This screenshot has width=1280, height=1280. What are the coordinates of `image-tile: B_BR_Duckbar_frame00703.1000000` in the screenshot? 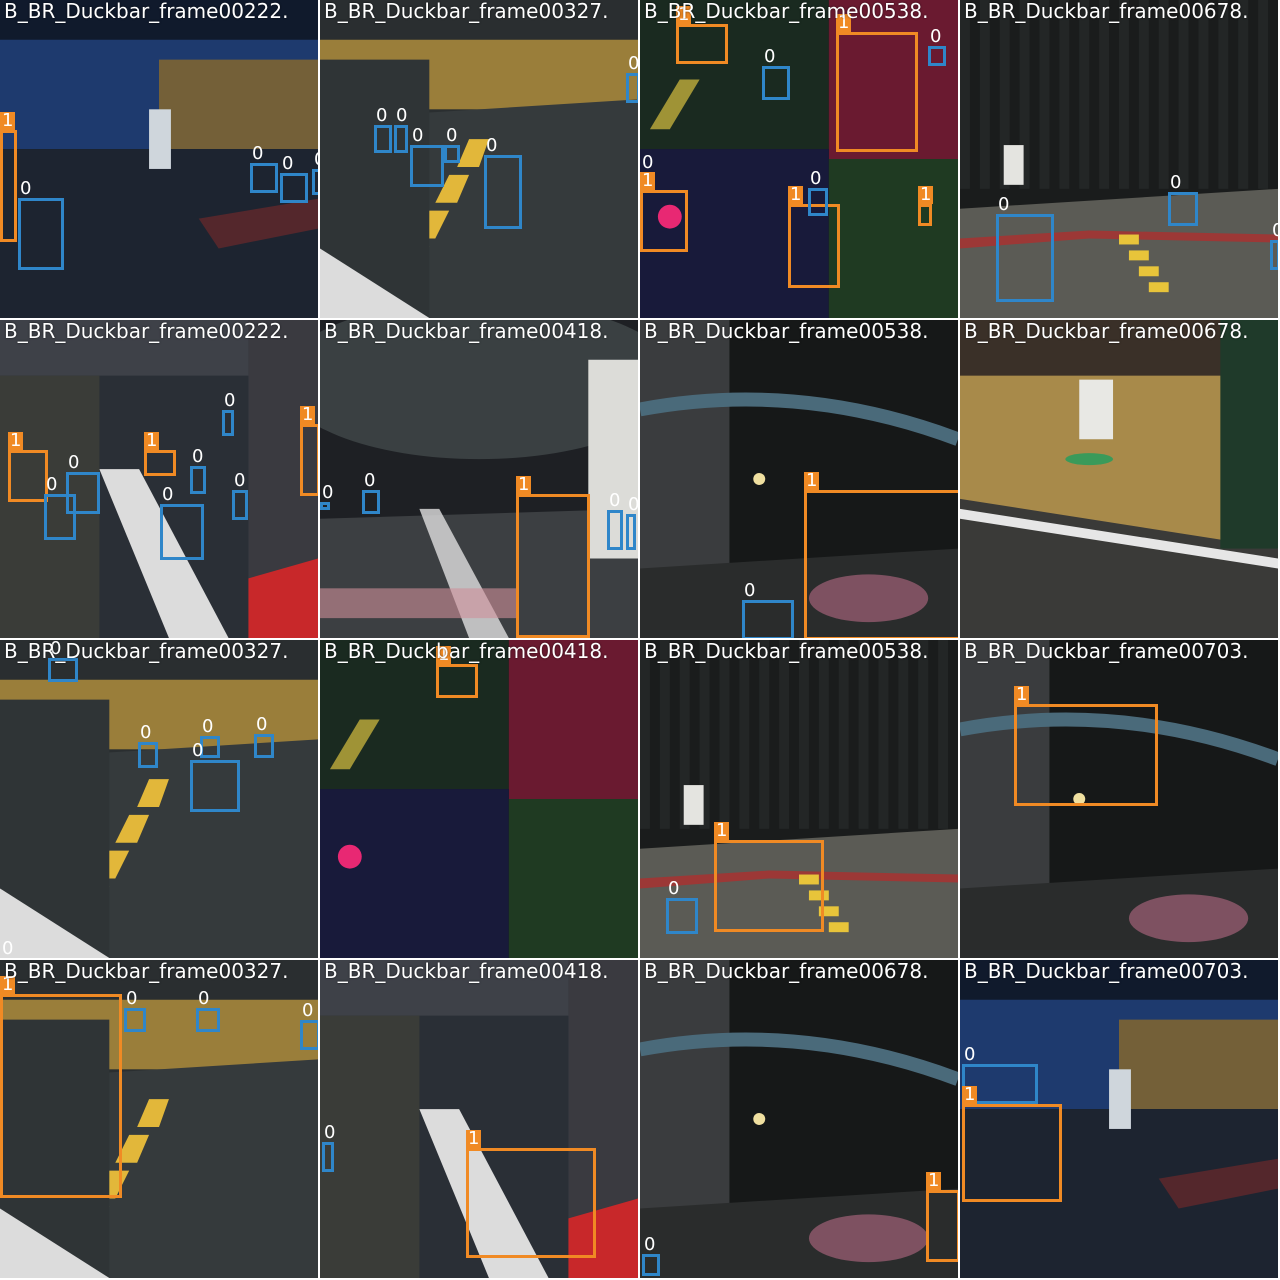 It's located at (1119, 799).